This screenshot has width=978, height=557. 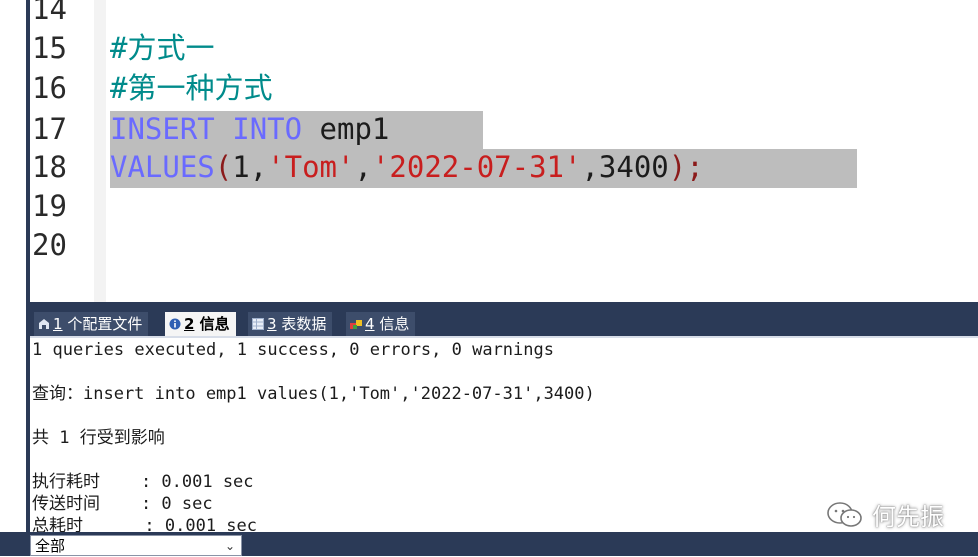 I want to click on code-token: emp1, so click(x=354, y=129).